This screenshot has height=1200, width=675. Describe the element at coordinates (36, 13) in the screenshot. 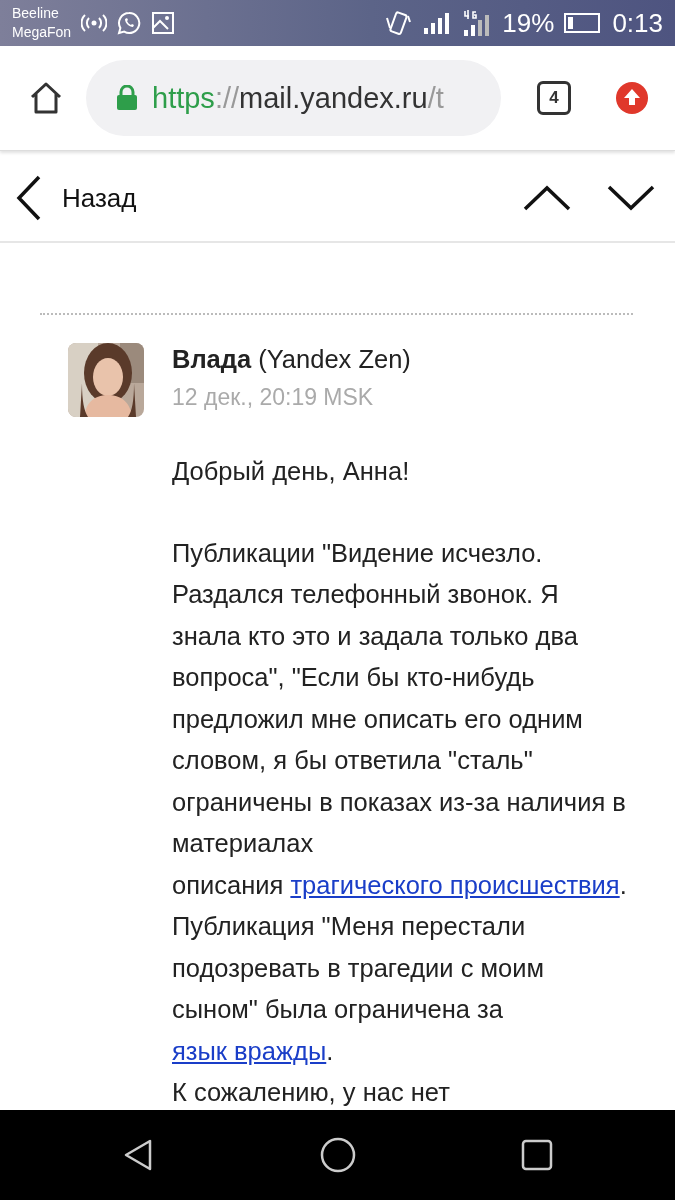

I see `carrier-name: Beeline` at that location.